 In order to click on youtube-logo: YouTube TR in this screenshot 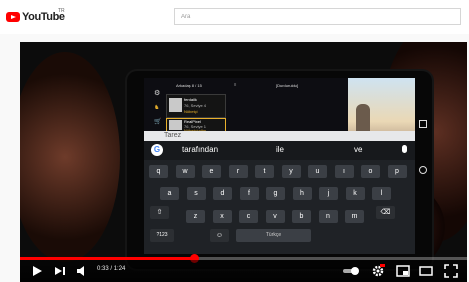, I will do `click(35, 16)`.